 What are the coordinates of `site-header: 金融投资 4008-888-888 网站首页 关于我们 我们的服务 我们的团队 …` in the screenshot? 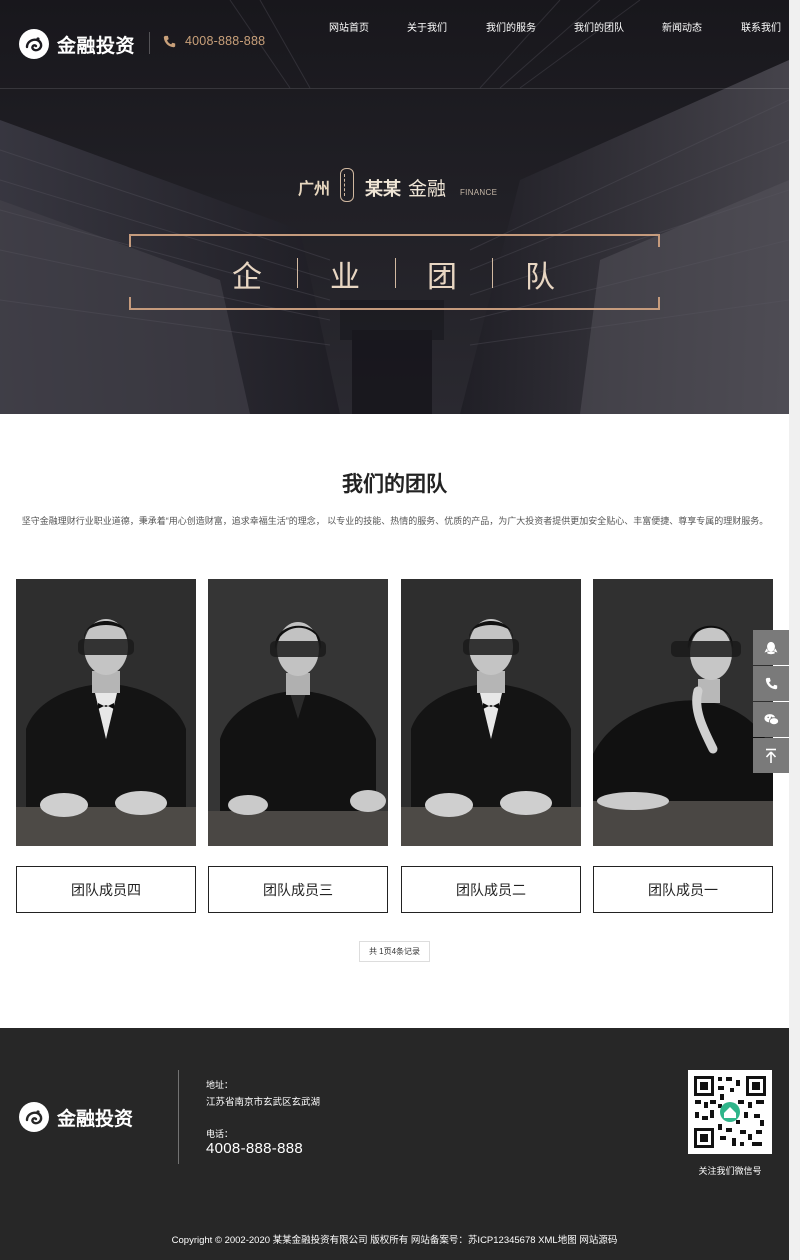 It's located at (394, 44).